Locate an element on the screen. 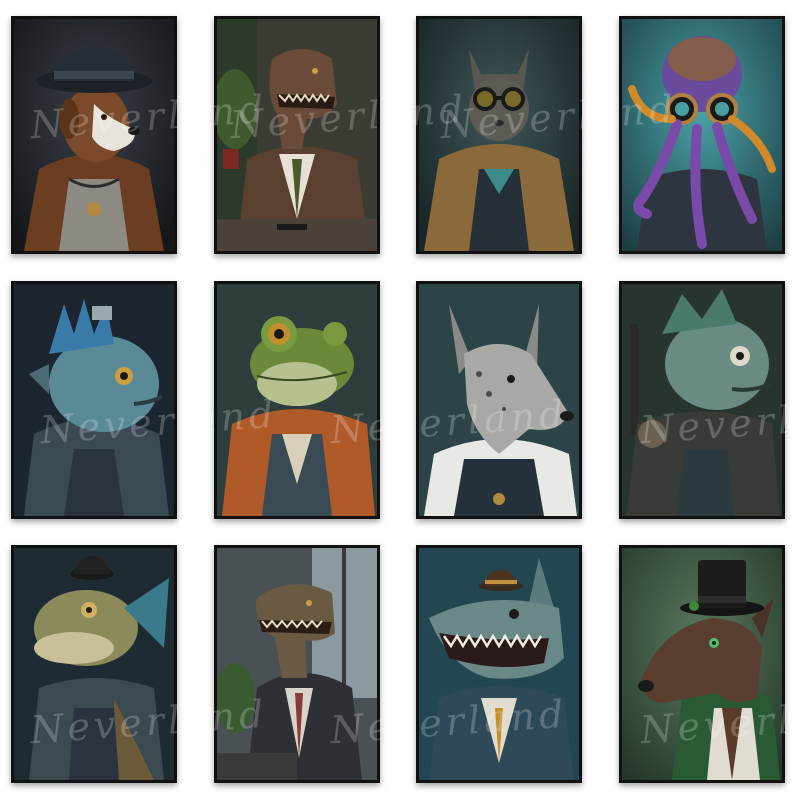 The image size is (800, 800). shark-in-hat-artwork is located at coordinates (499, 664).